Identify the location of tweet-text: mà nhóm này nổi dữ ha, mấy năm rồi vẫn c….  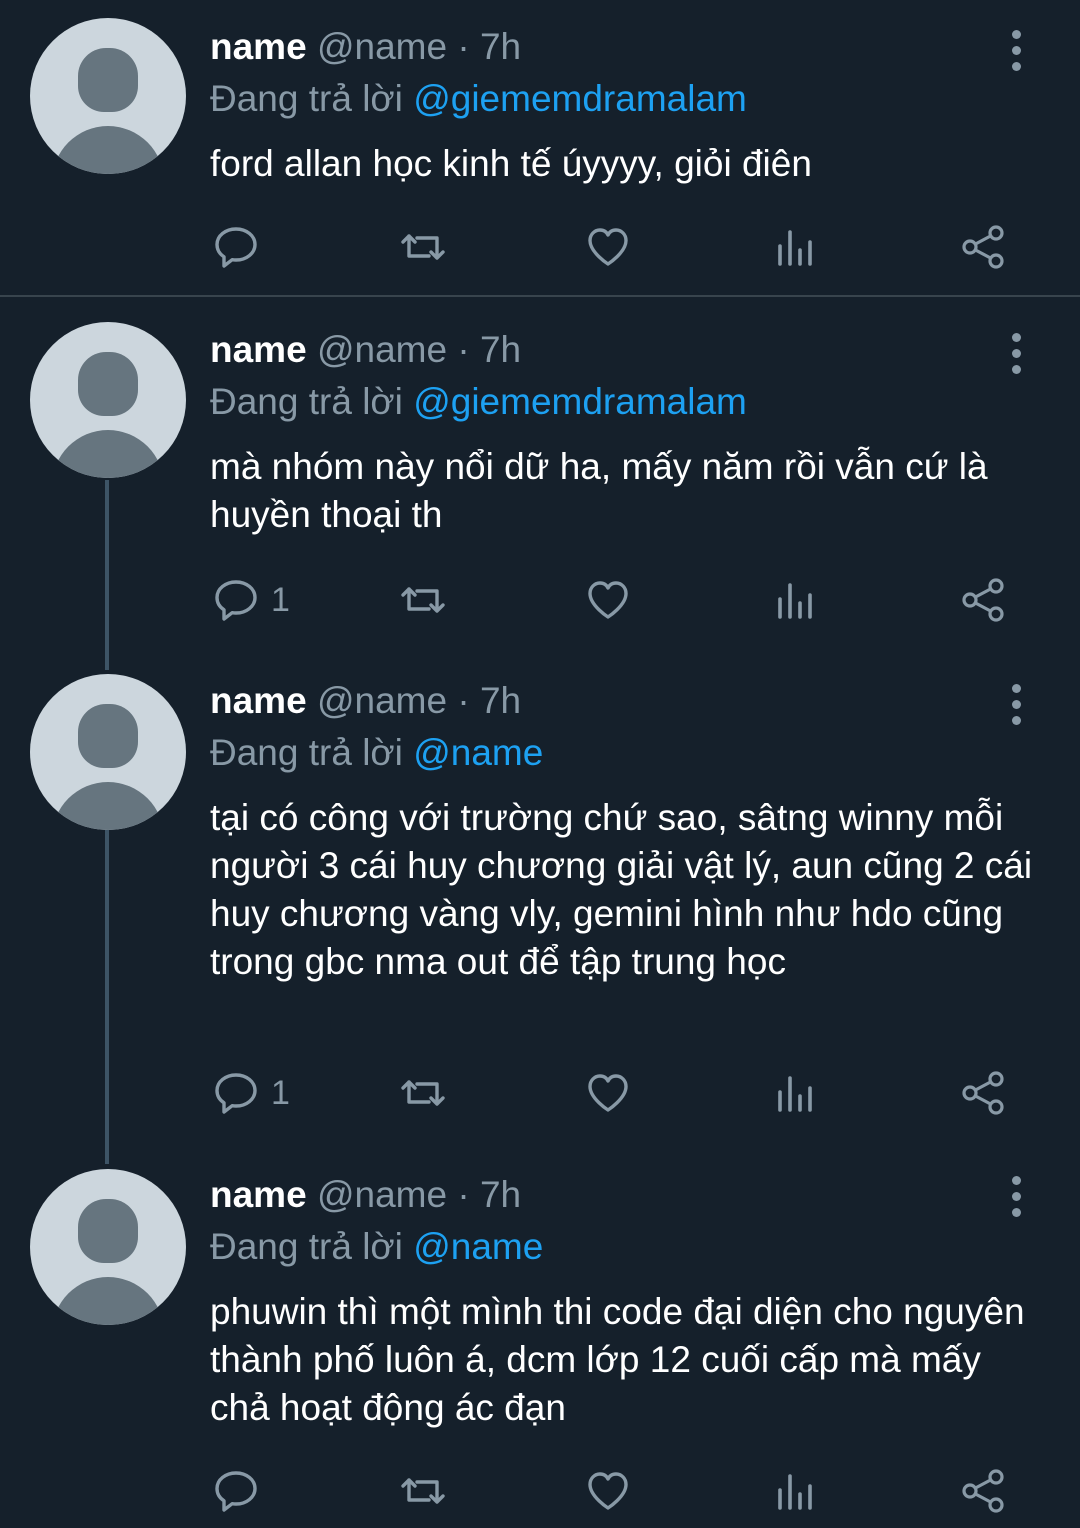
(599, 490).